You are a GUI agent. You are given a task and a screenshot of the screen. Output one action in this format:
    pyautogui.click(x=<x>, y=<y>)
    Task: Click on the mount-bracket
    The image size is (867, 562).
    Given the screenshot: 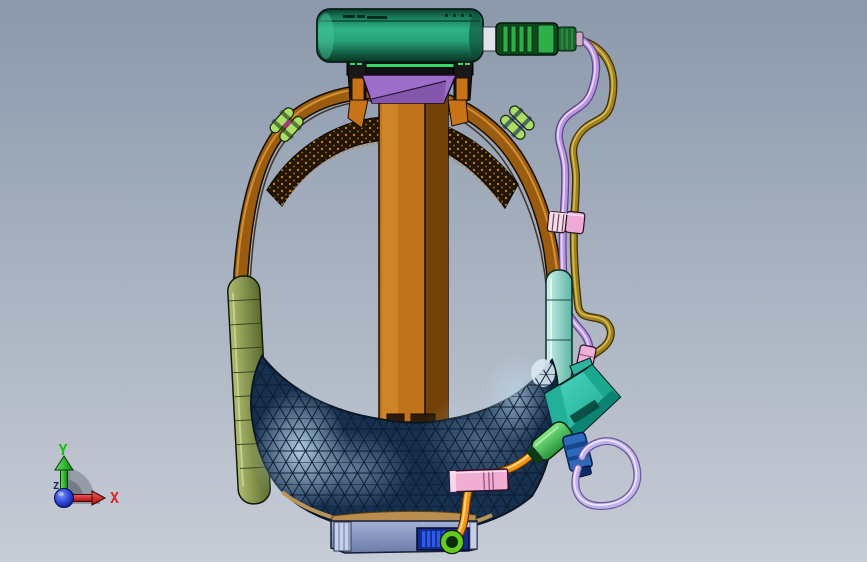 What is the action you would take?
    pyautogui.click(x=409, y=89)
    